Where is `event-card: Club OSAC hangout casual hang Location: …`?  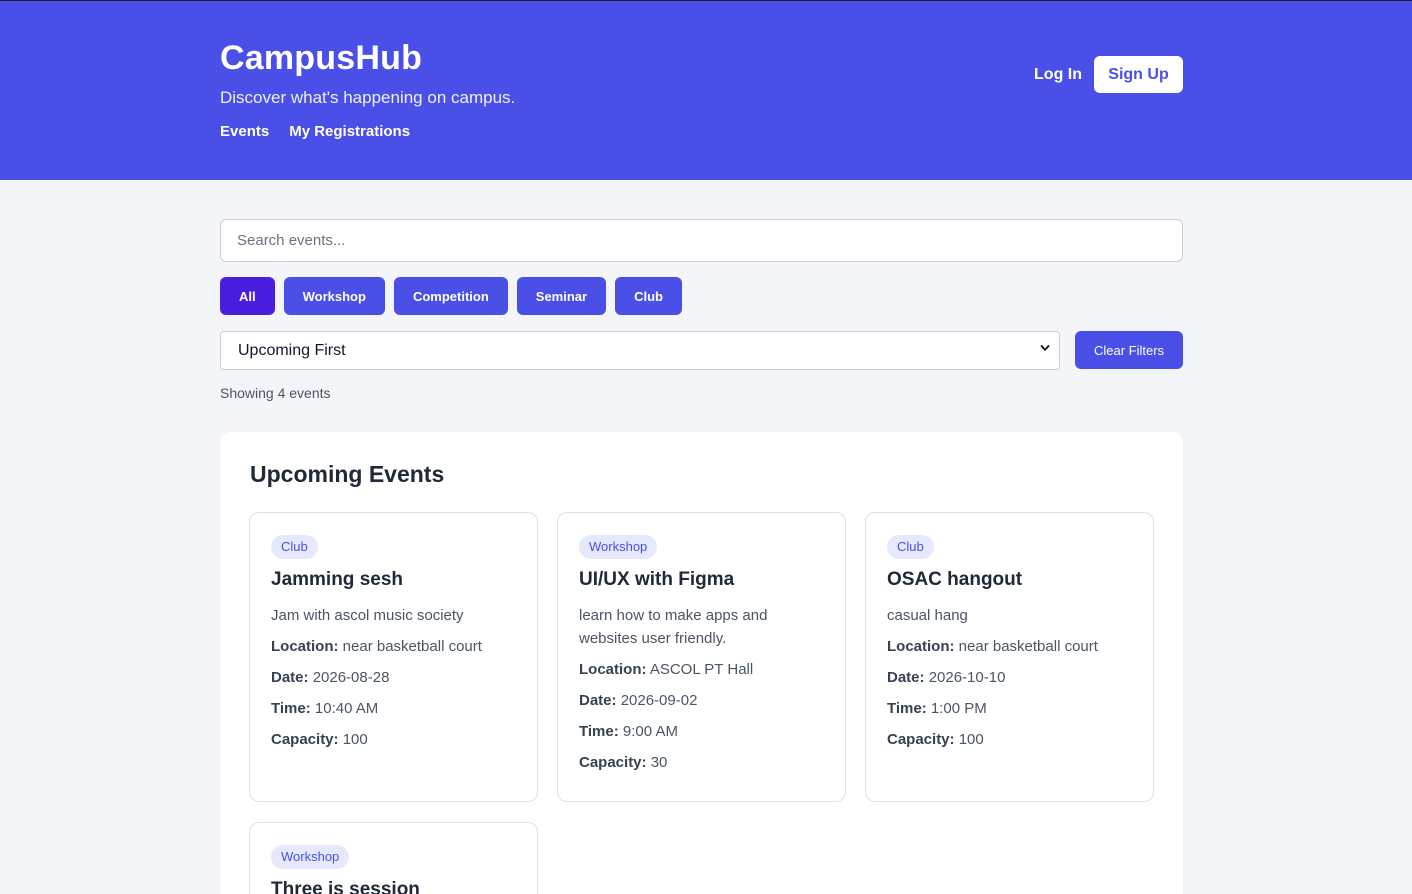 event-card: Club OSAC hangout casual hang Location: … is located at coordinates (1009, 657).